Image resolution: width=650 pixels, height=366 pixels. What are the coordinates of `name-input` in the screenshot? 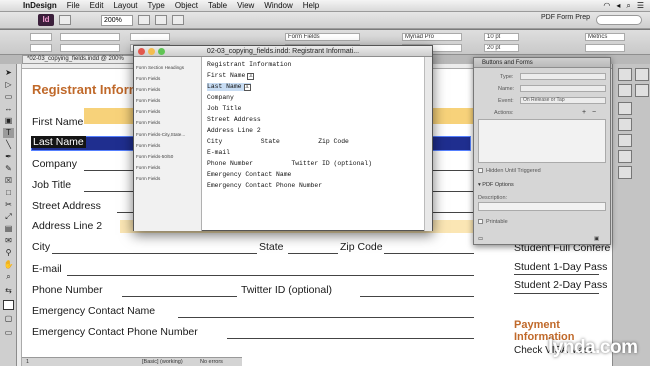 It's located at (563, 88).